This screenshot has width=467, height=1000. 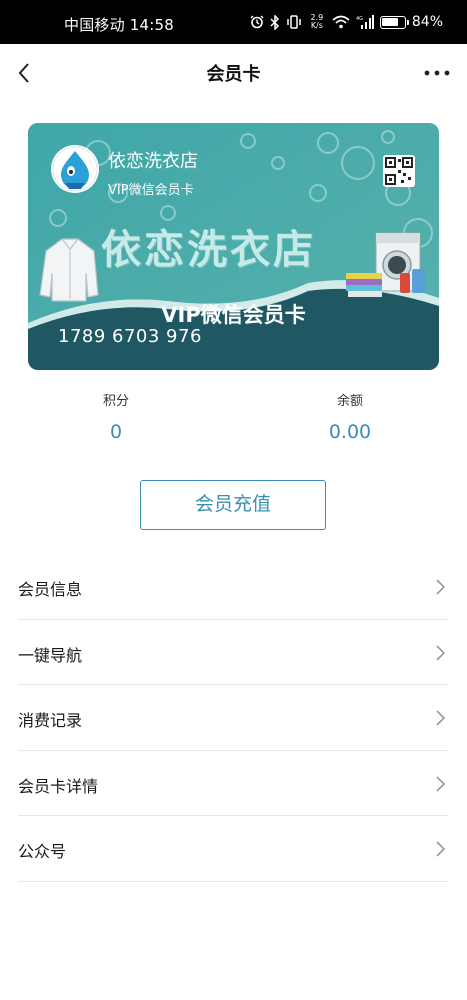 What do you see at coordinates (233, 849) in the screenshot?
I see `menu-item-official-account: 公众号` at bounding box center [233, 849].